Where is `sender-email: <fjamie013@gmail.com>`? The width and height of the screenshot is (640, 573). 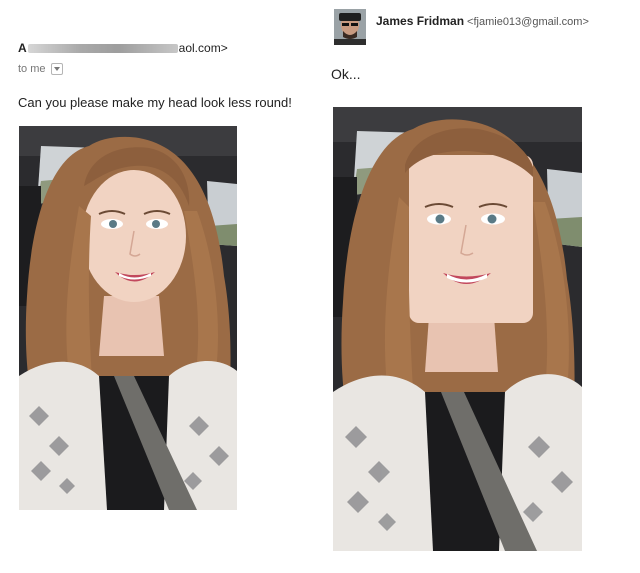
sender-email: <fjamie013@gmail.com> is located at coordinates (528, 22).